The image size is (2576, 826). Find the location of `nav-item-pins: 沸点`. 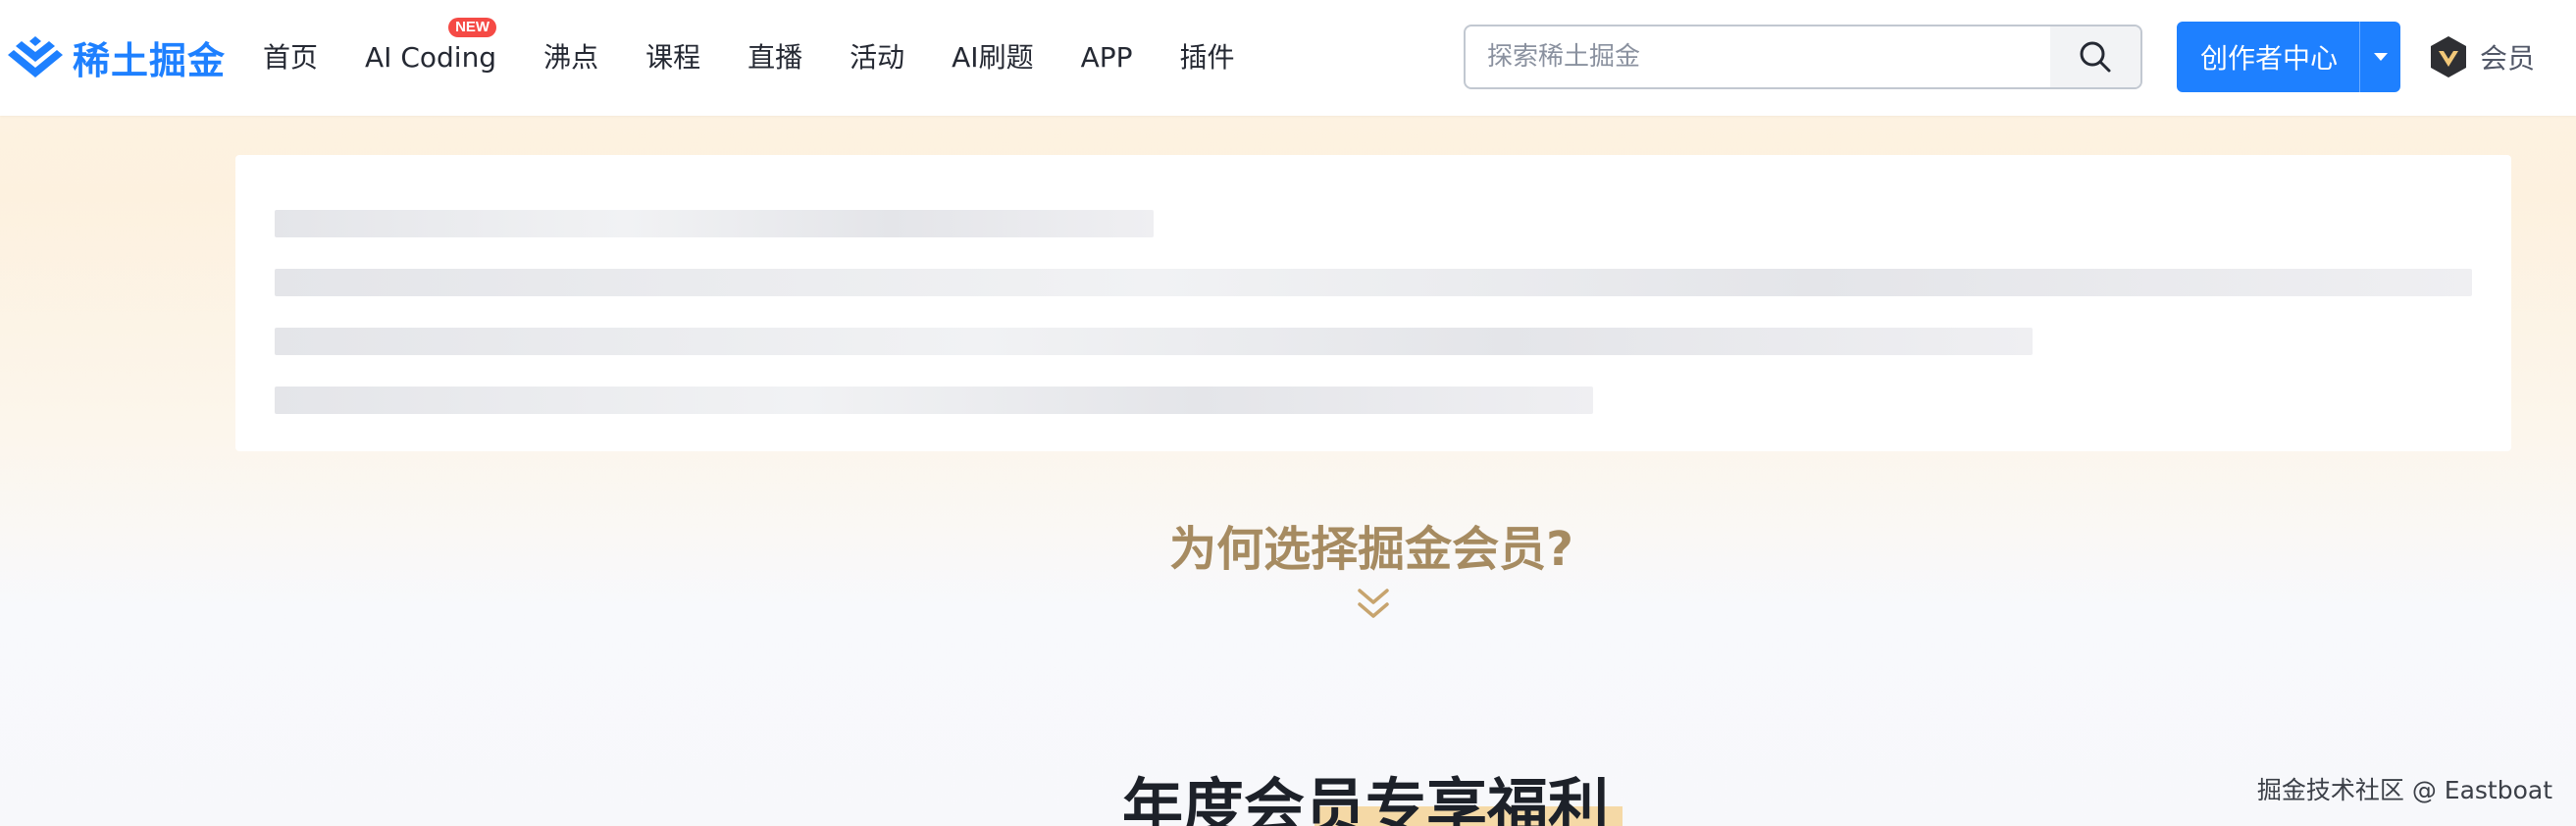

nav-item-pins: 沸点 is located at coordinates (570, 58).